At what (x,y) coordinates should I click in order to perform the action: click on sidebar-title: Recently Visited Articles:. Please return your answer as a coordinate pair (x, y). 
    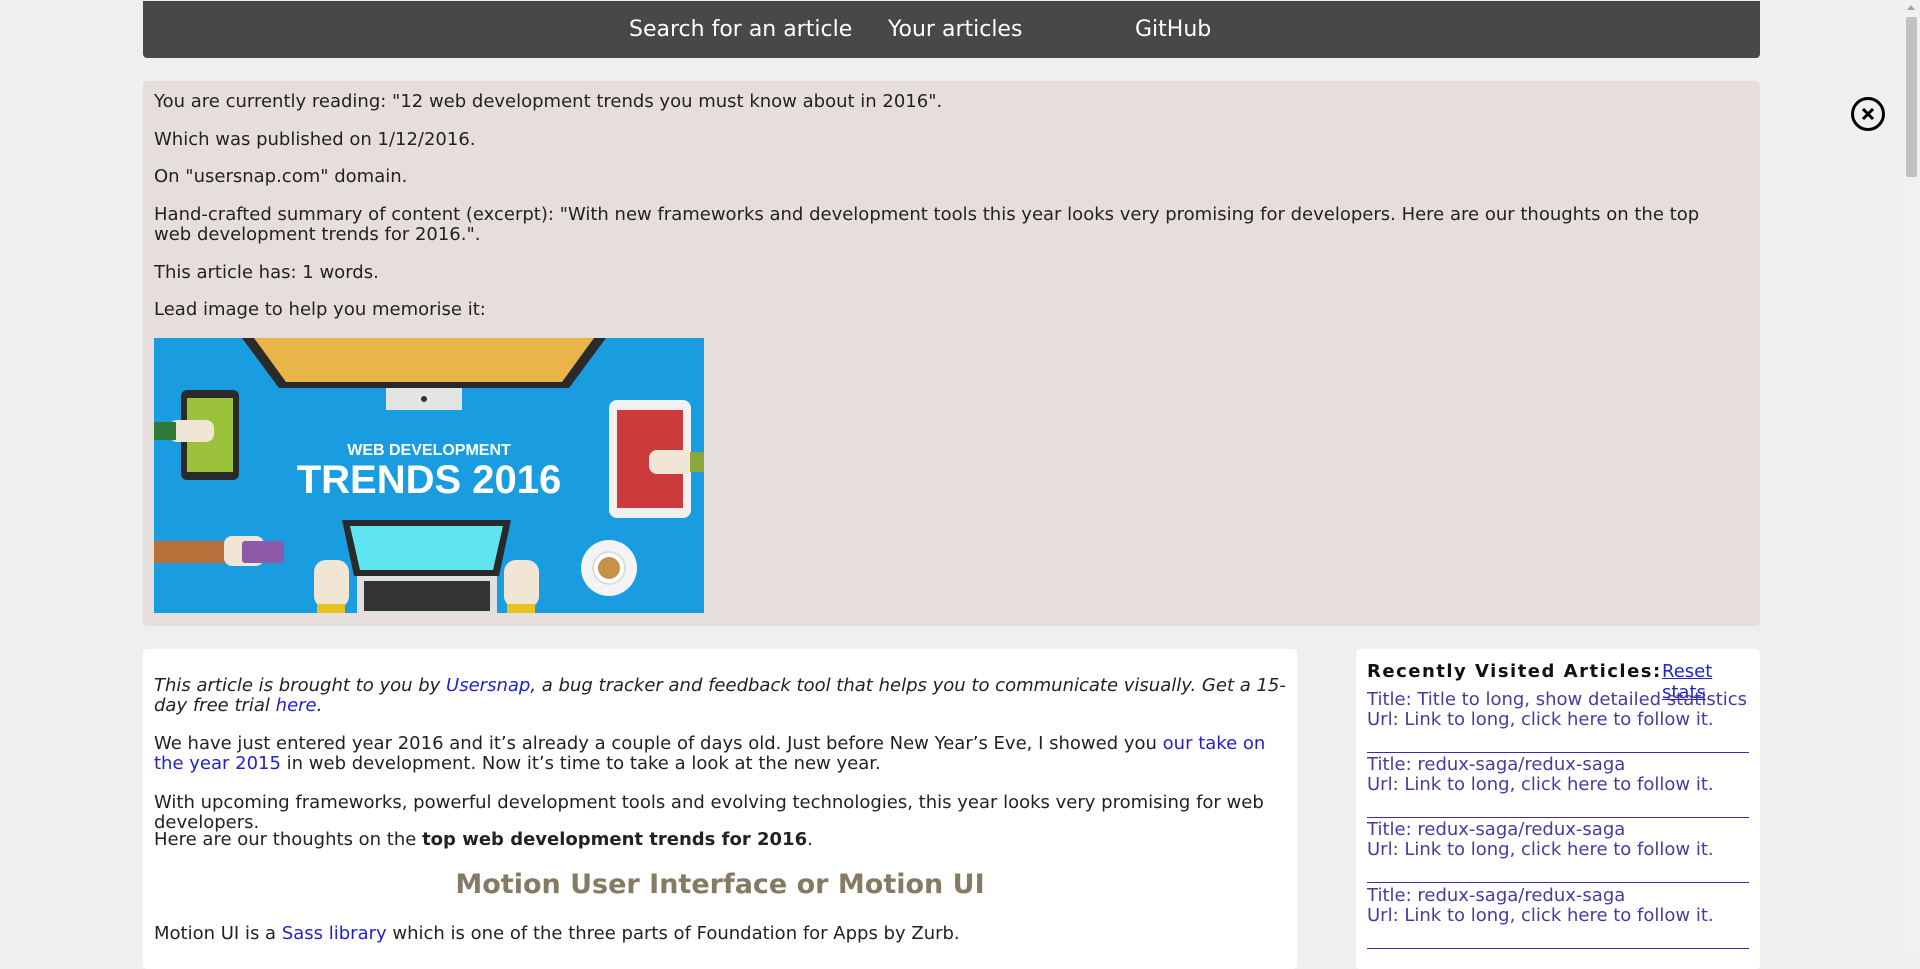
    Looking at the image, I should click on (1514, 671).